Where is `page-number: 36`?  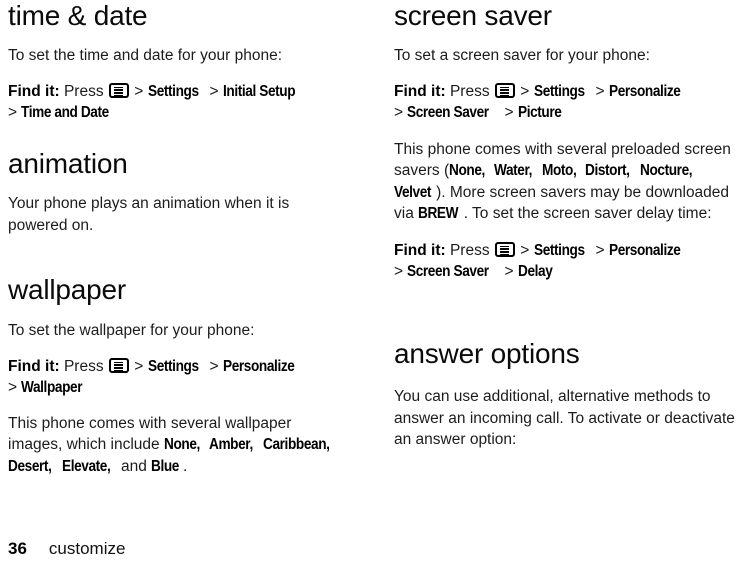 page-number: 36 is located at coordinates (17, 548).